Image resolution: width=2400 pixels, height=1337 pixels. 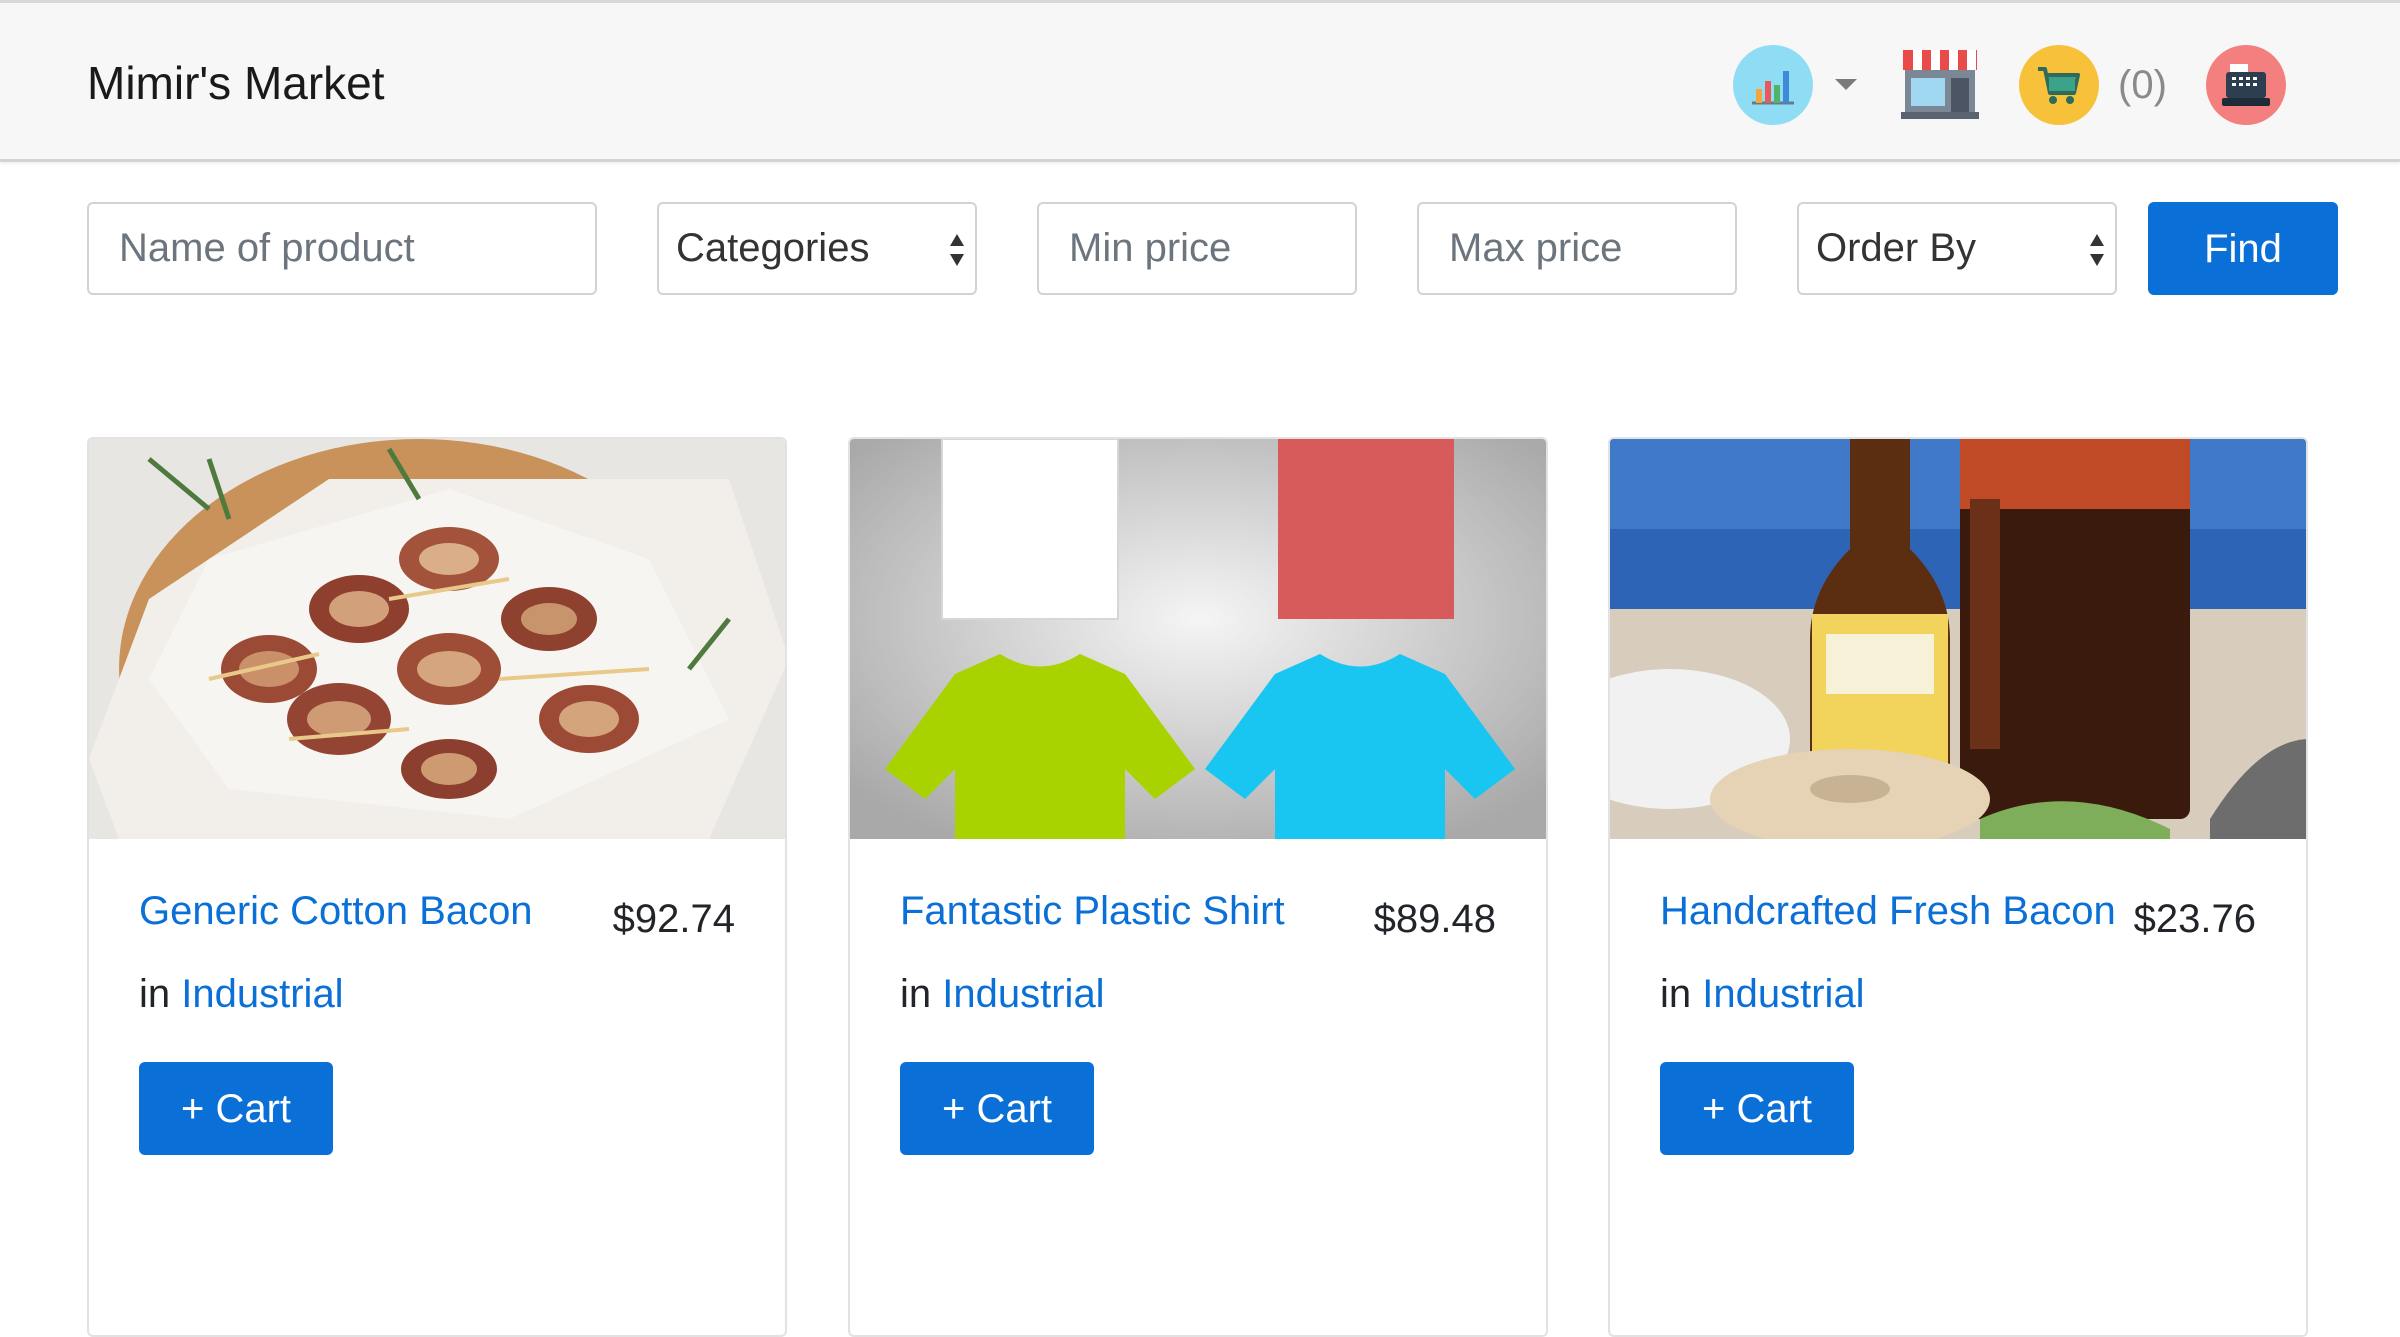 I want to click on caret-down-icon, so click(x=1846, y=84).